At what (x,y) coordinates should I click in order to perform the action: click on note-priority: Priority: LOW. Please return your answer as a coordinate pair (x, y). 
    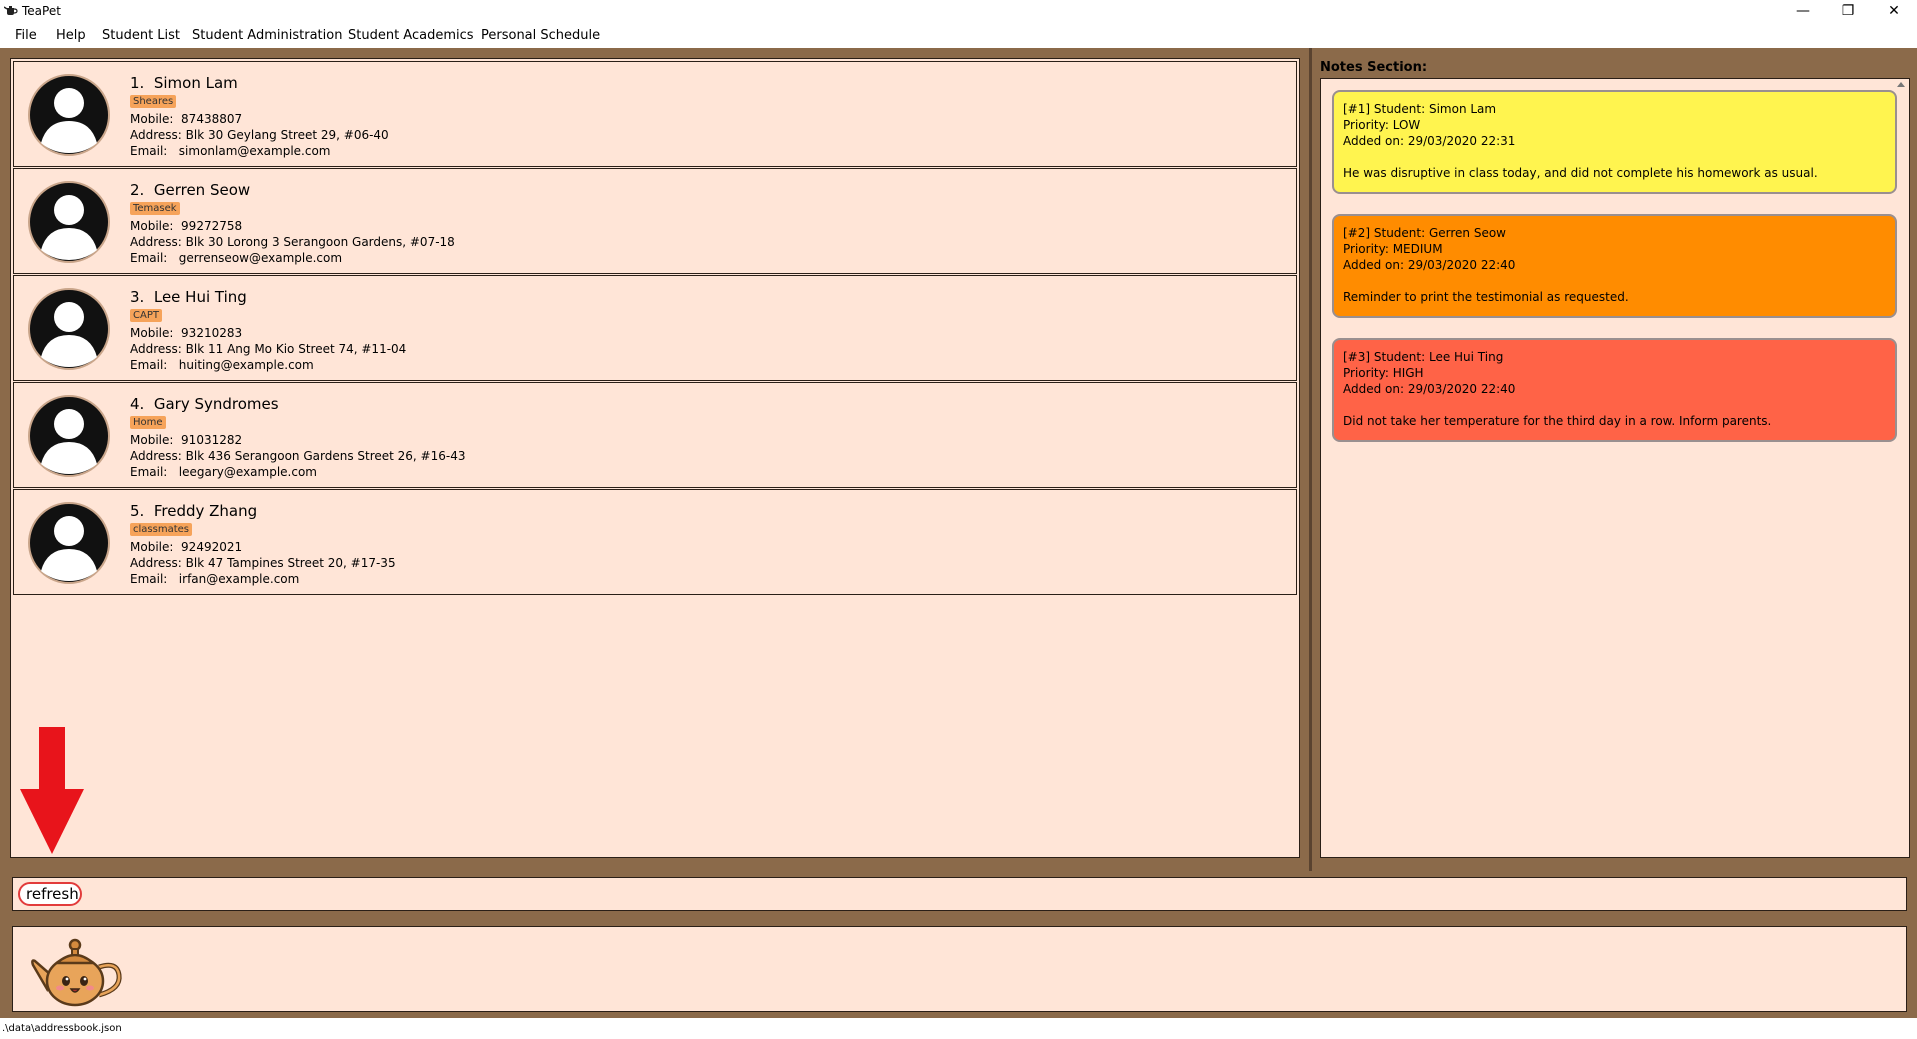
    Looking at the image, I should click on (1382, 125).